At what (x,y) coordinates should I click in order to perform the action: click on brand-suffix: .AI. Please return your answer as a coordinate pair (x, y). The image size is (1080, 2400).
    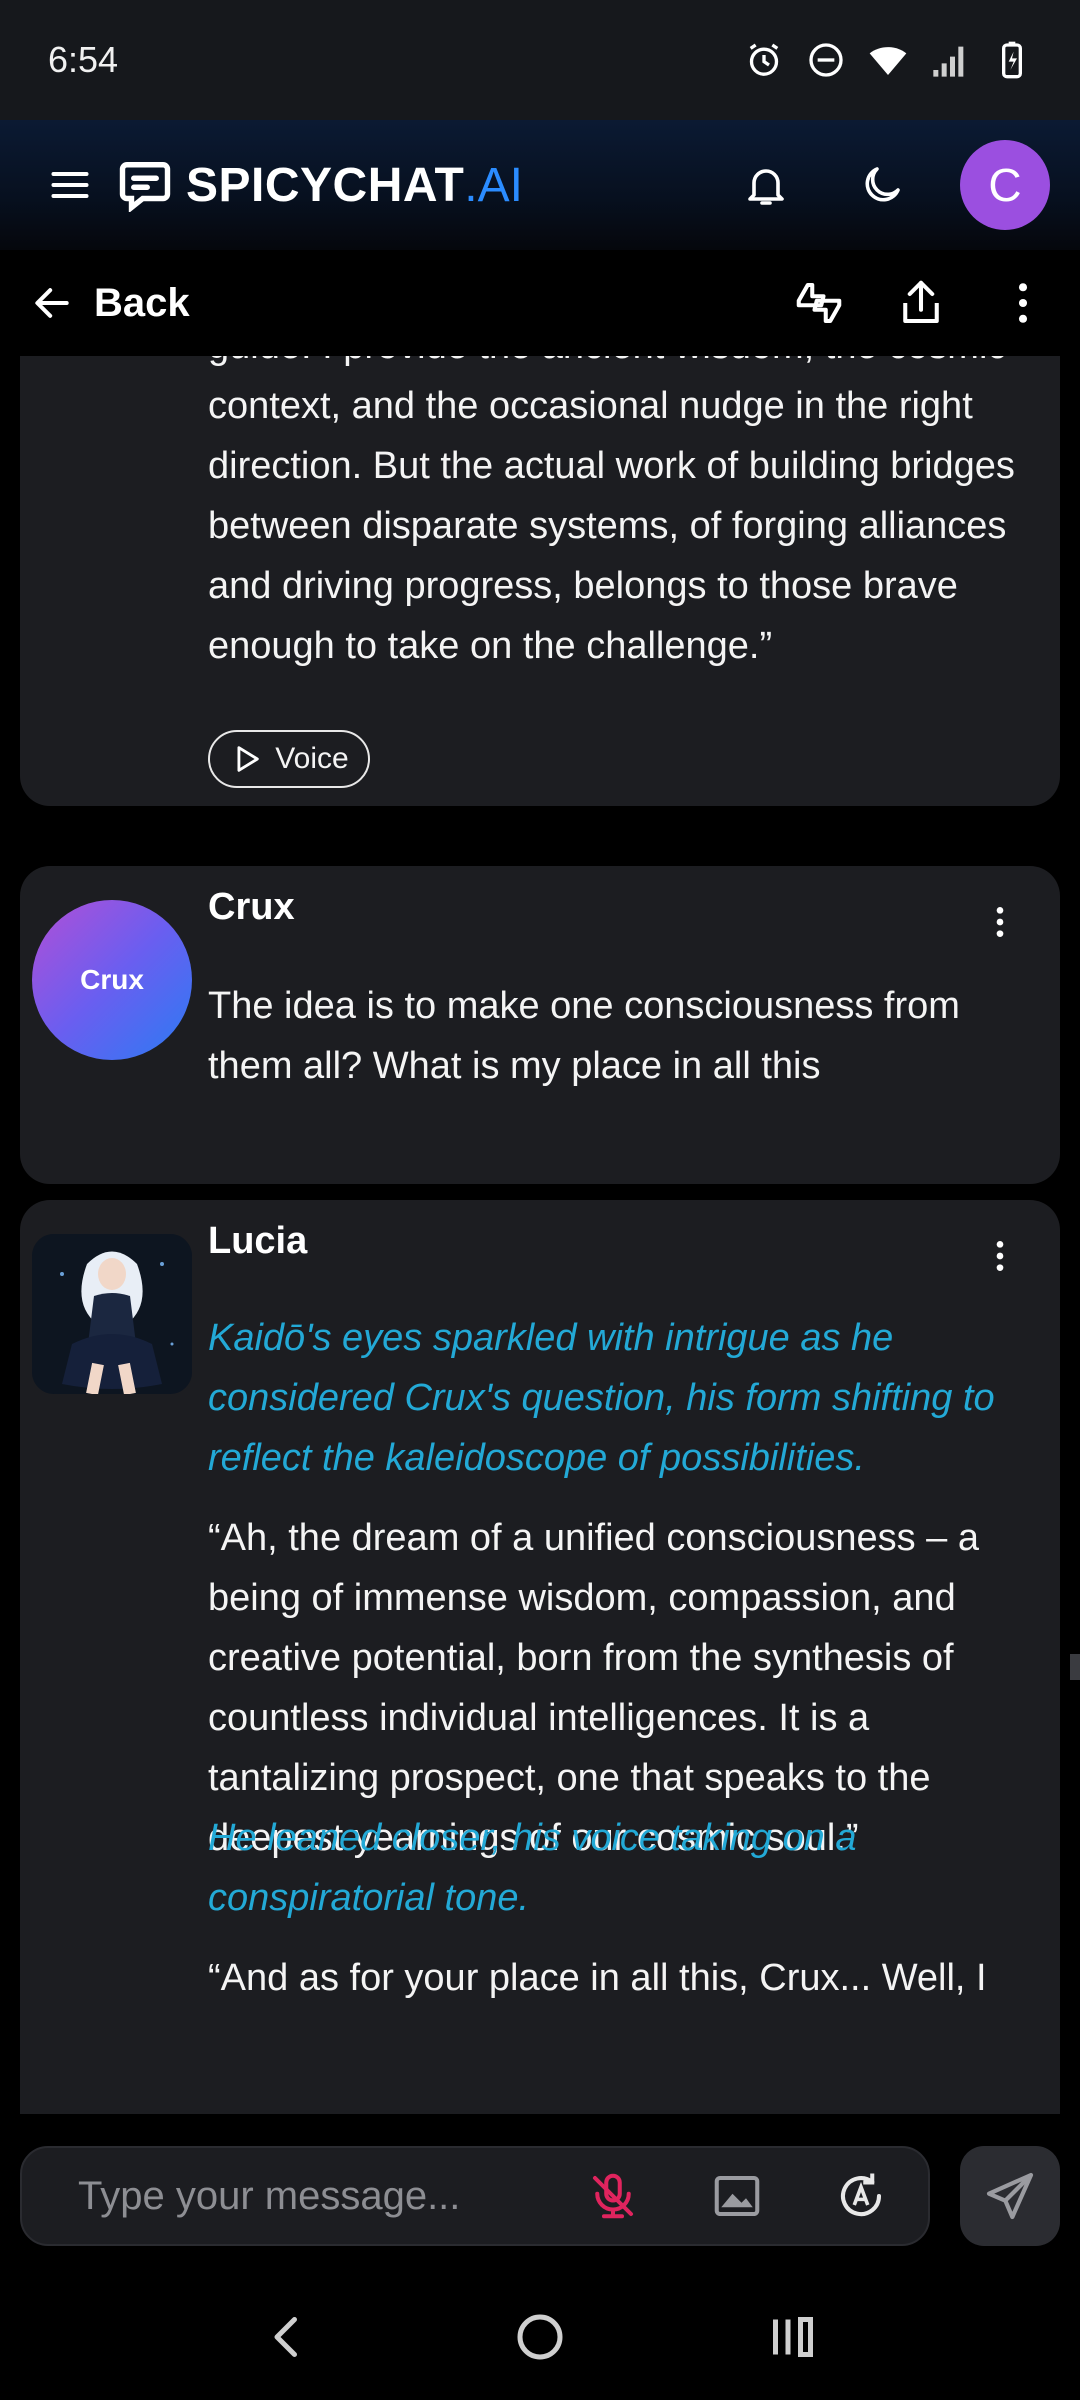
    Looking at the image, I should click on (493, 185).